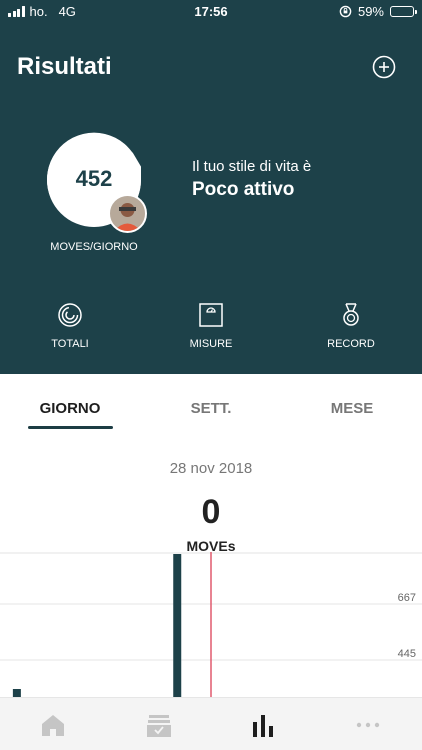 This screenshot has width=422, height=750. What do you see at coordinates (384, 67) in the screenshot?
I see `add-icon` at bounding box center [384, 67].